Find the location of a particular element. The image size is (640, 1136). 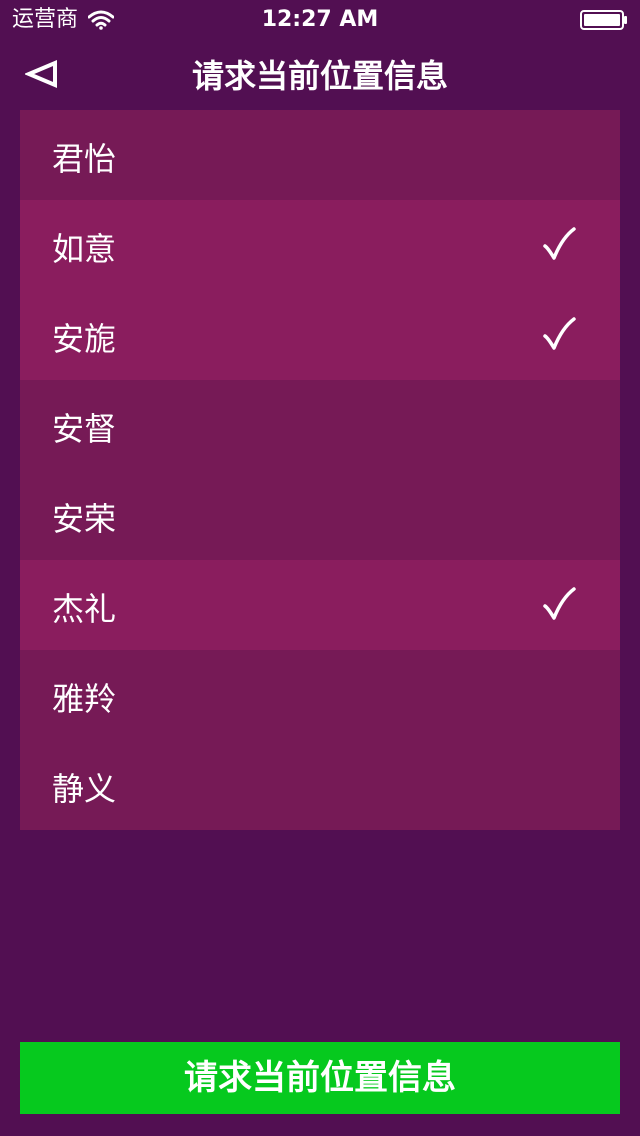

list-item-label: 静义 is located at coordinates (84, 789).